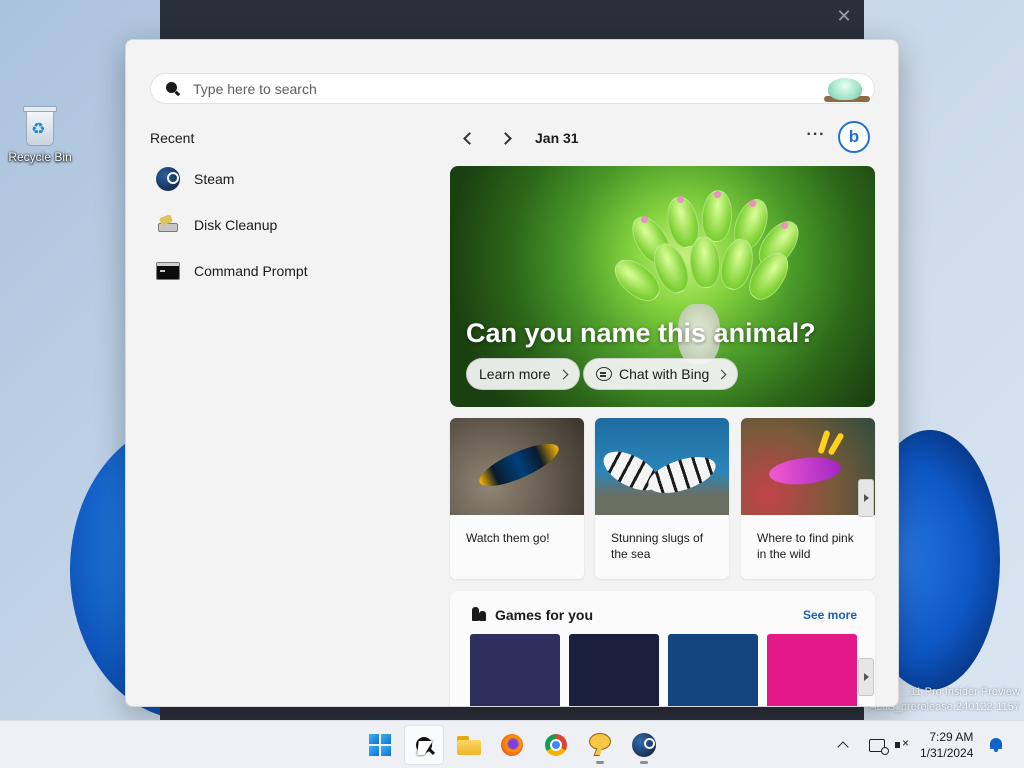  I want to click on start-button, so click(380, 745).